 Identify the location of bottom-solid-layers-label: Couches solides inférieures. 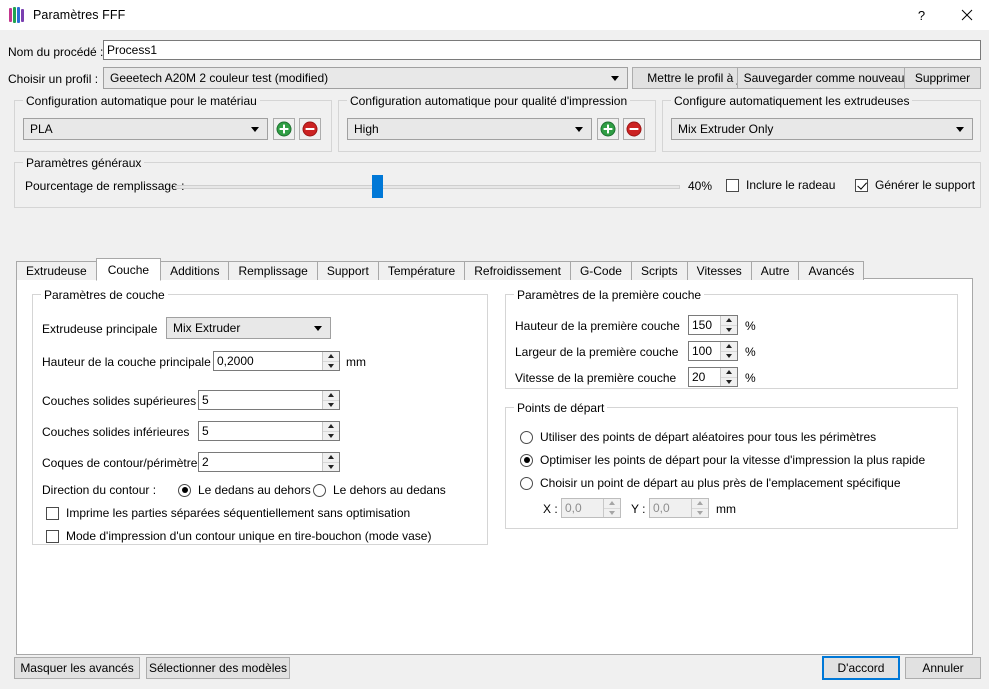
(116, 432).